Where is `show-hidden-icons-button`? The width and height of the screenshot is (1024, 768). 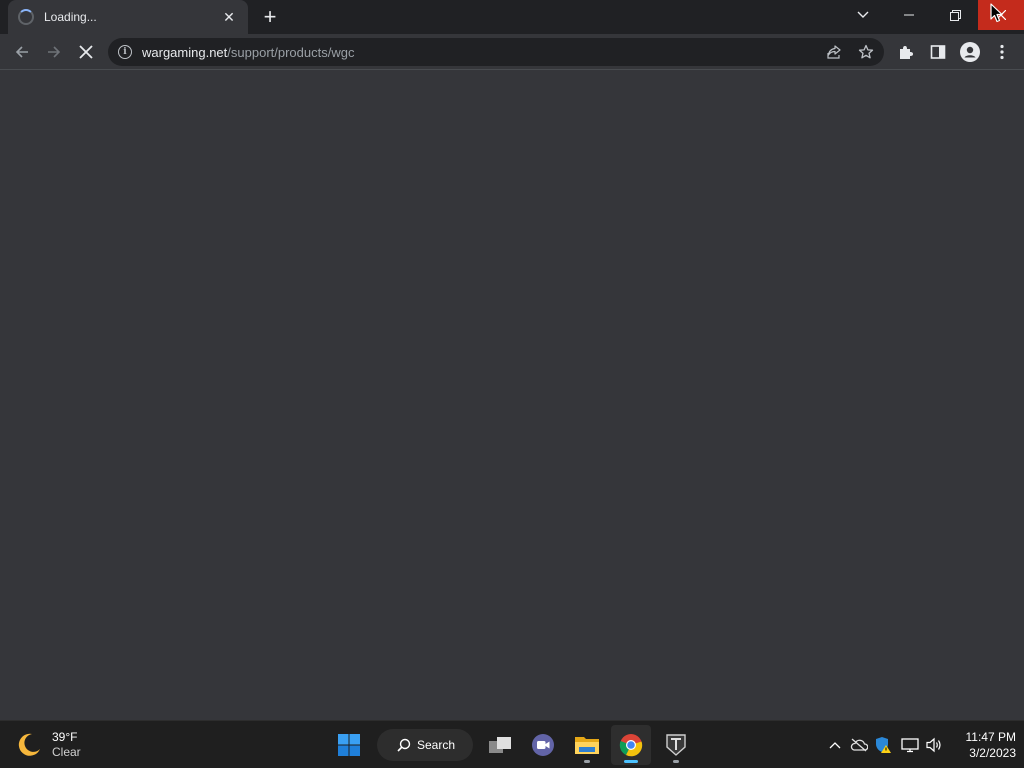
show-hidden-icons-button is located at coordinates (835, 745).